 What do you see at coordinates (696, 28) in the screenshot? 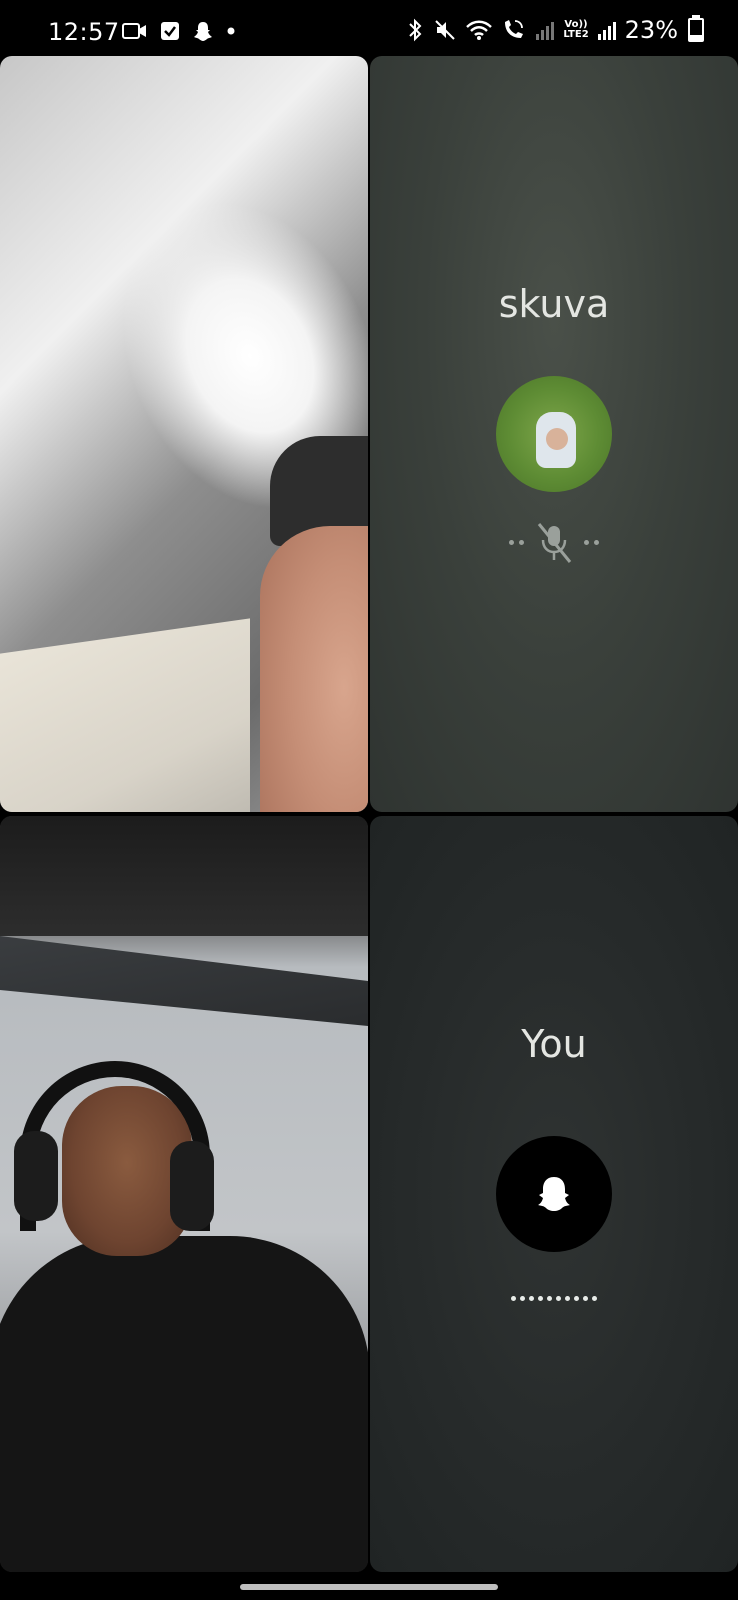
I see `battery-icon` at bounding box center [696, 28].